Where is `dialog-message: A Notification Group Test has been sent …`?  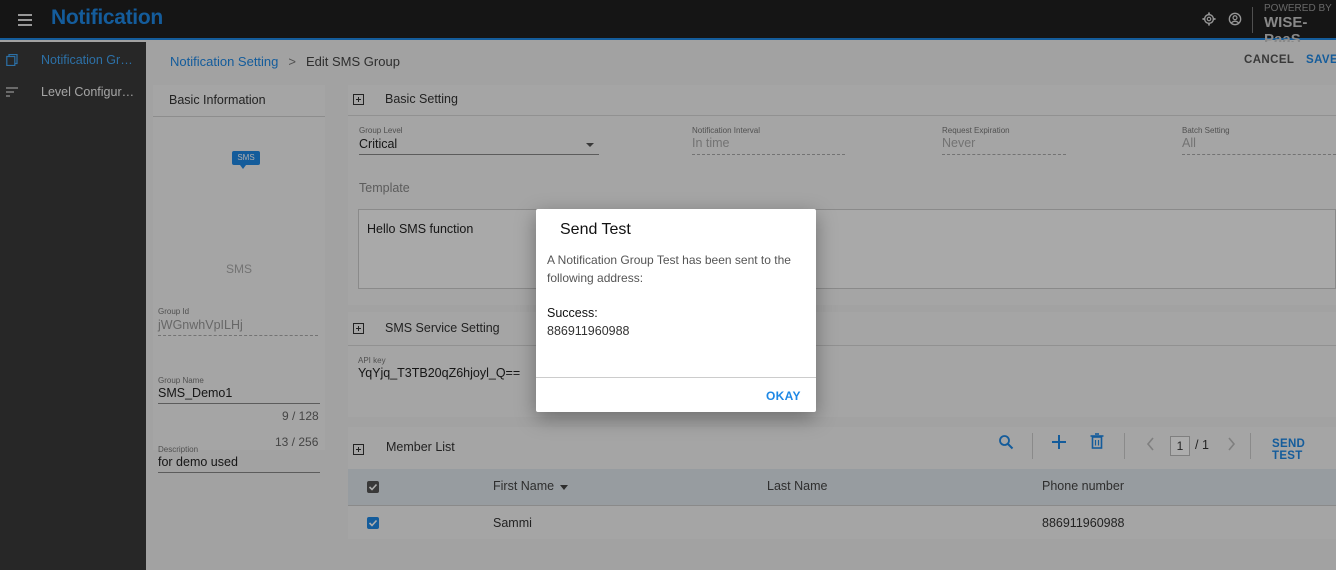 dialog-message: A Notification Group Test has been sent … is located at coordinates (669, 269).